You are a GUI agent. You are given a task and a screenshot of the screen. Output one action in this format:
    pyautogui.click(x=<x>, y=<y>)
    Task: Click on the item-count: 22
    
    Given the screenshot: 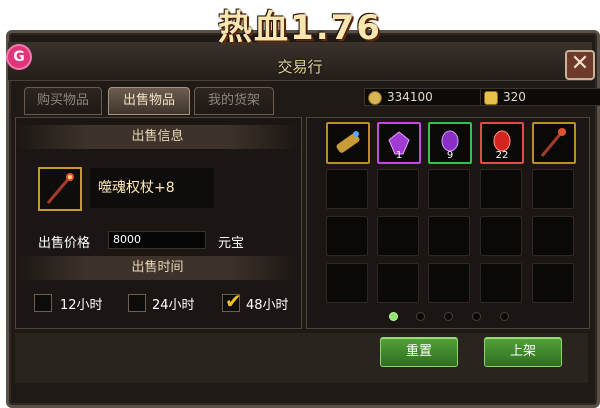 What is the action you would take?
    pyautogui.click(x=502, y=155)
    